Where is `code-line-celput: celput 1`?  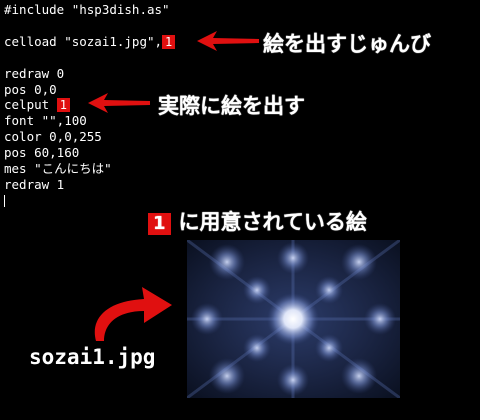 code-line-celput: celput 1 is located at coordinates (37, 105).